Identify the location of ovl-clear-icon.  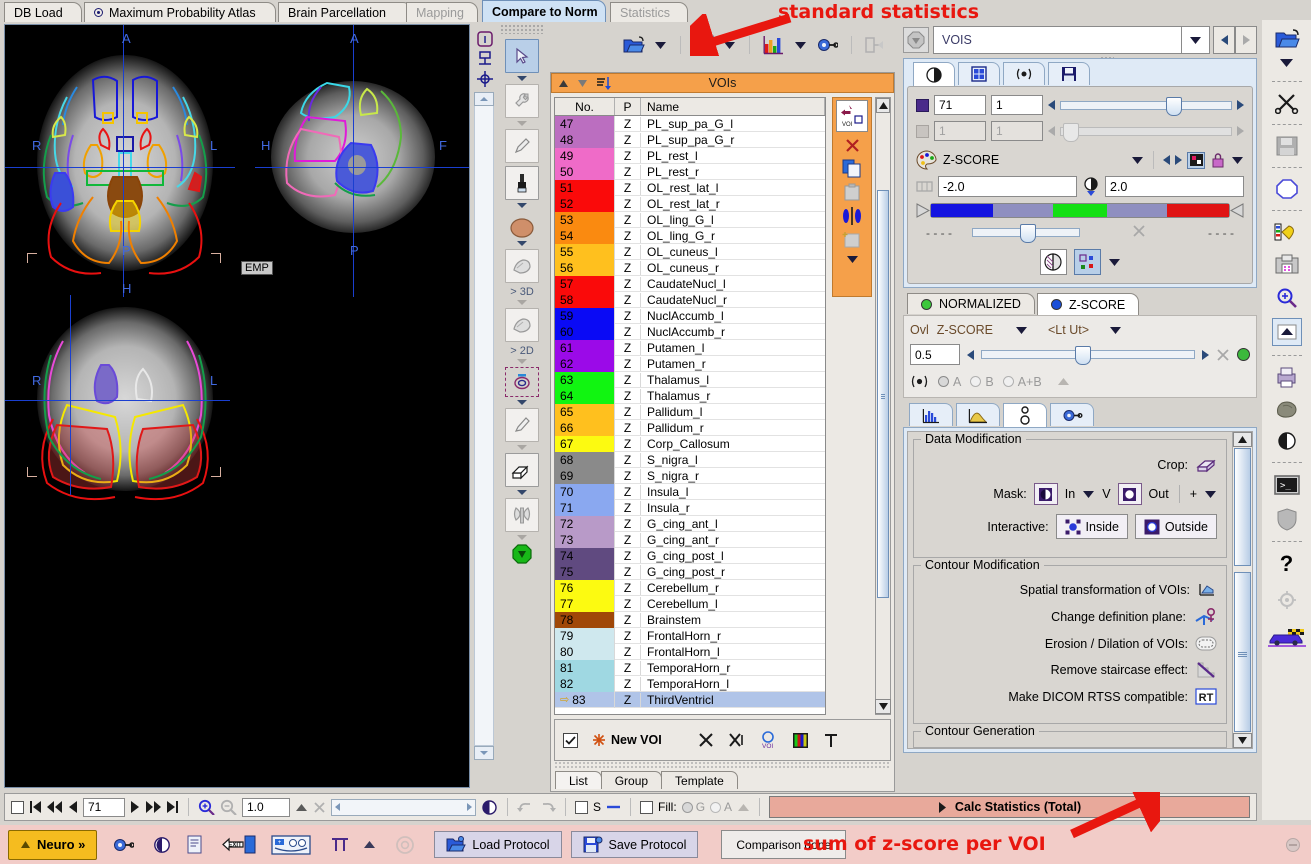
(1223, 355).